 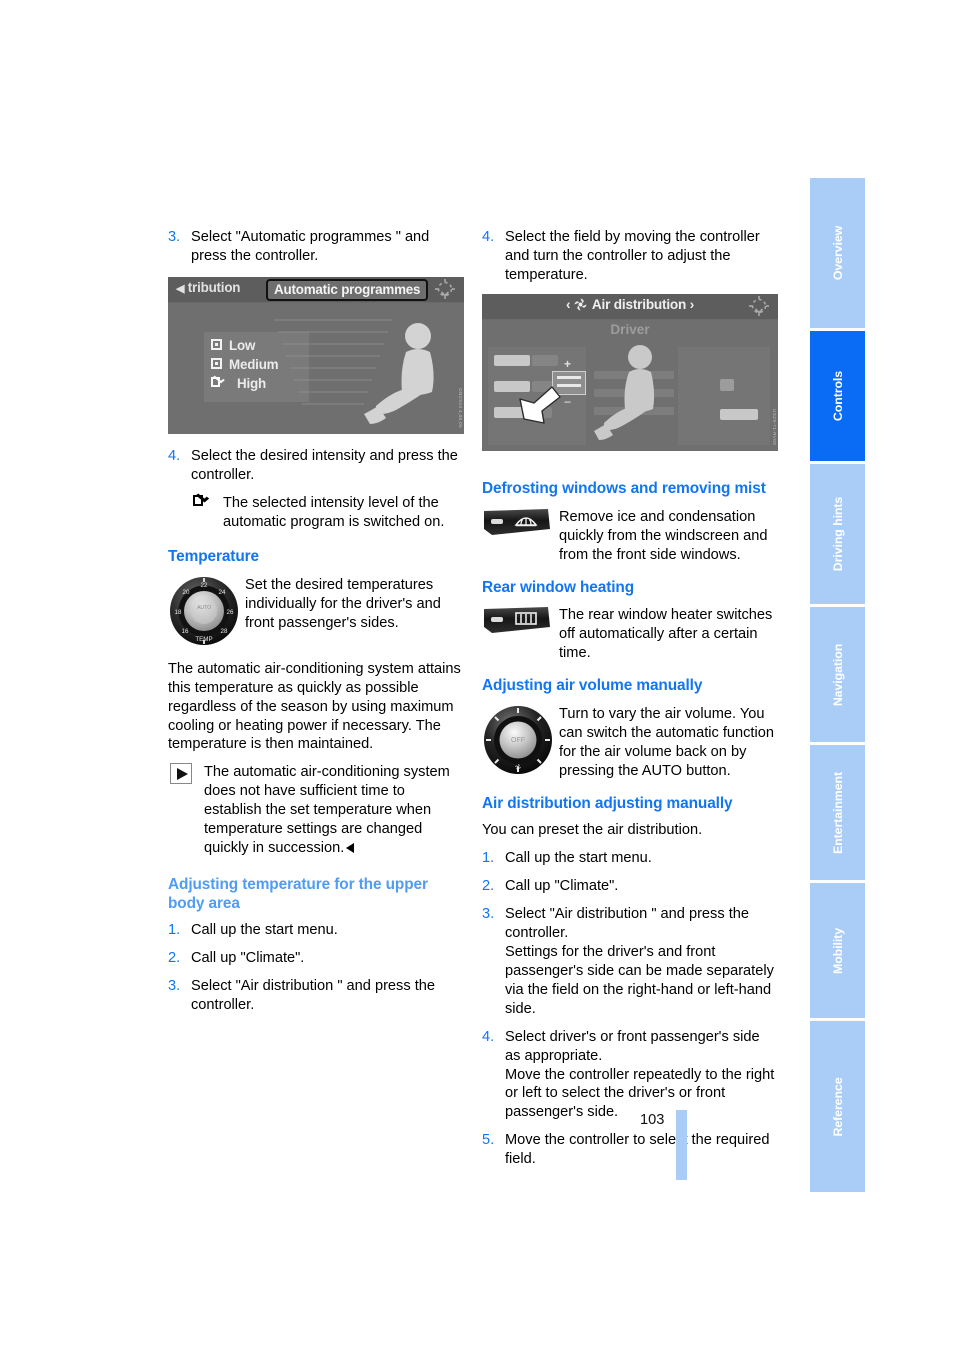 What do you see at coordinates (174, 237) in the screenshot?
I see `step-number: 3.` at bounding box center [174, 237].